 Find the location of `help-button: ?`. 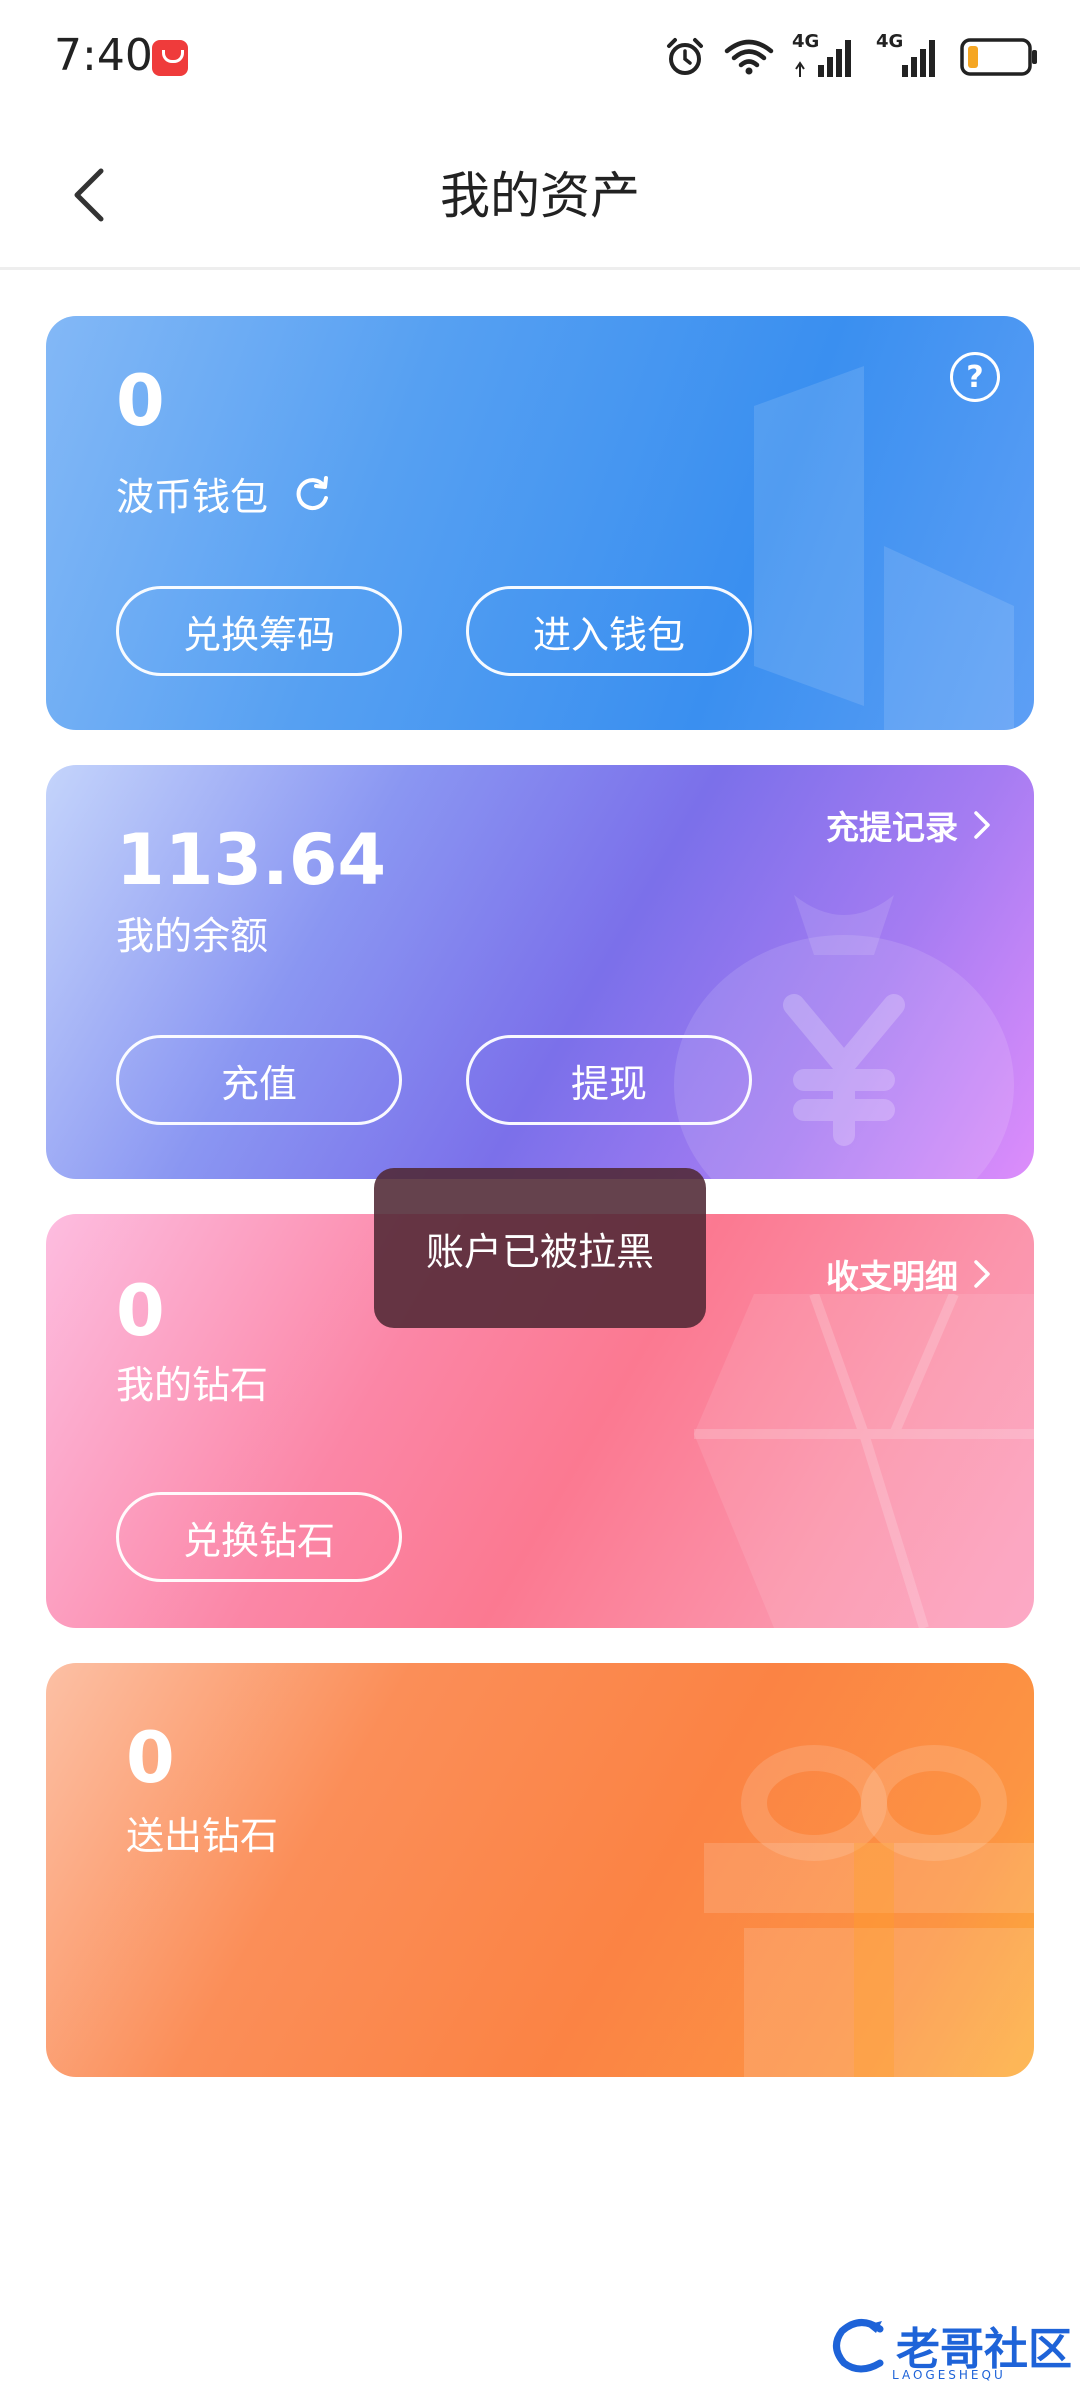

help-button: ? is located at coordinates (975, 377).